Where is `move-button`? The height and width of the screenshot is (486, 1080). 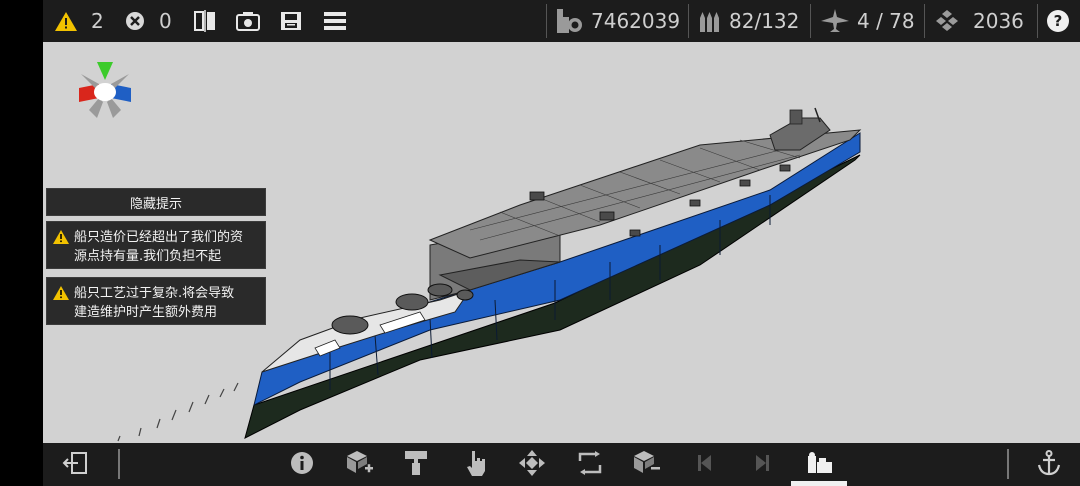
move-button is located at coordinates (532, 464).